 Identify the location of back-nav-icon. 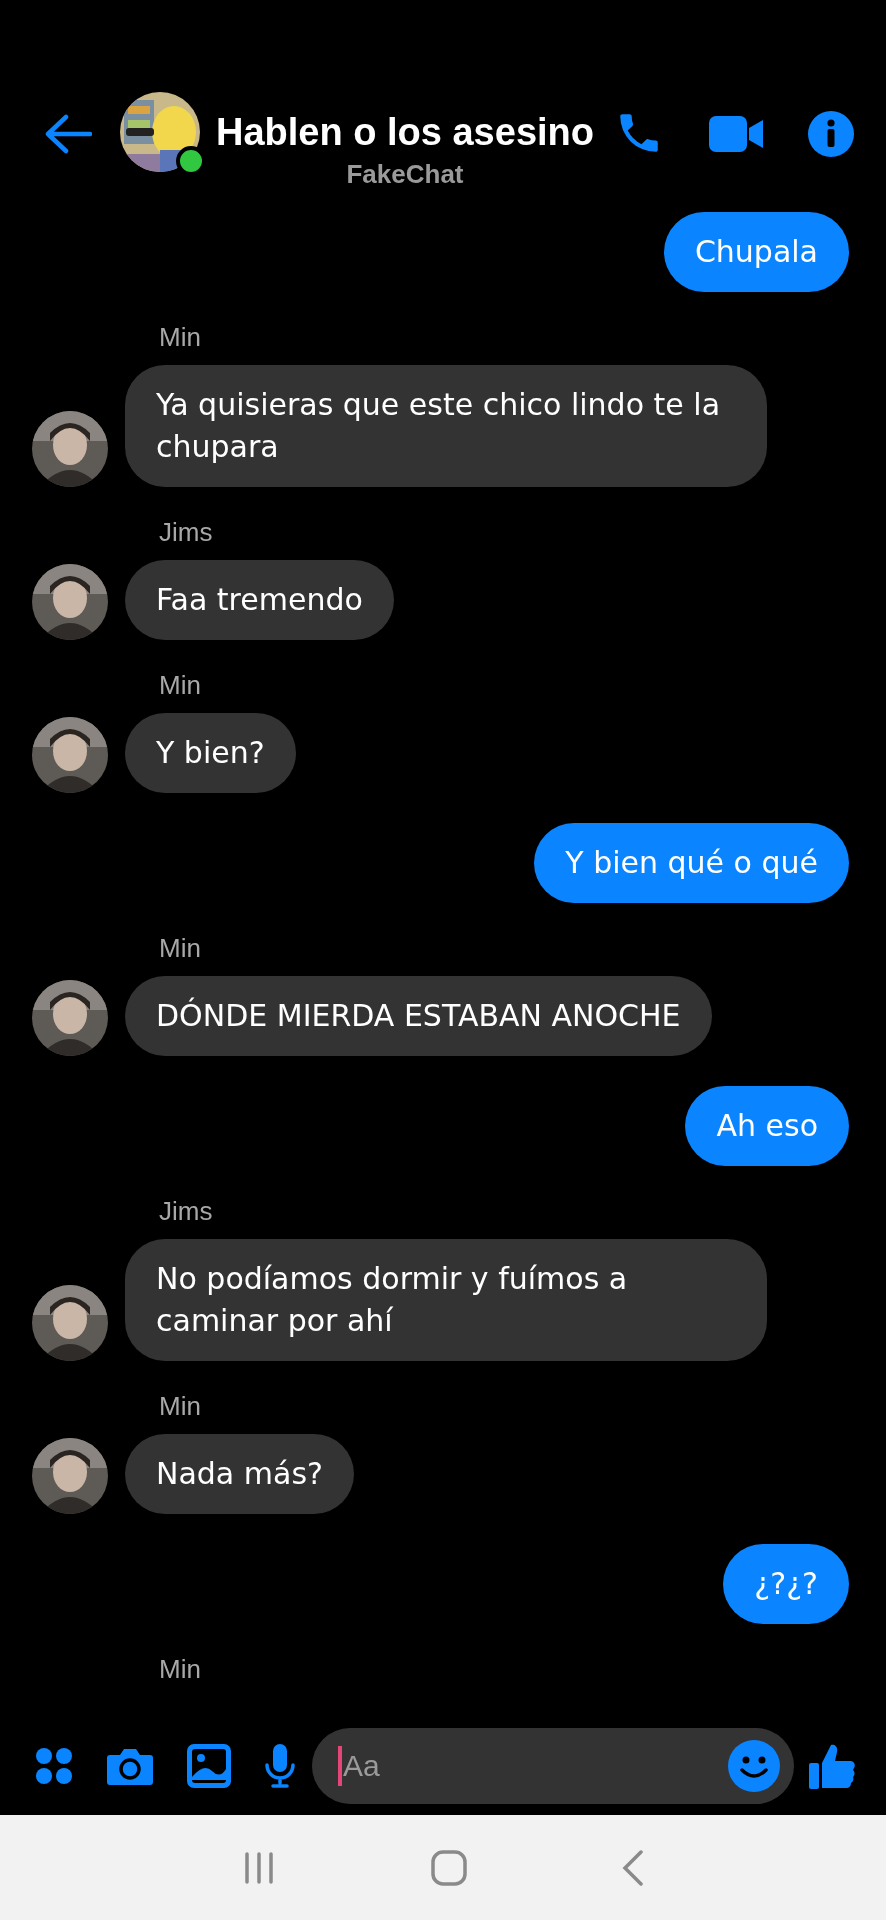
(632, 1867).